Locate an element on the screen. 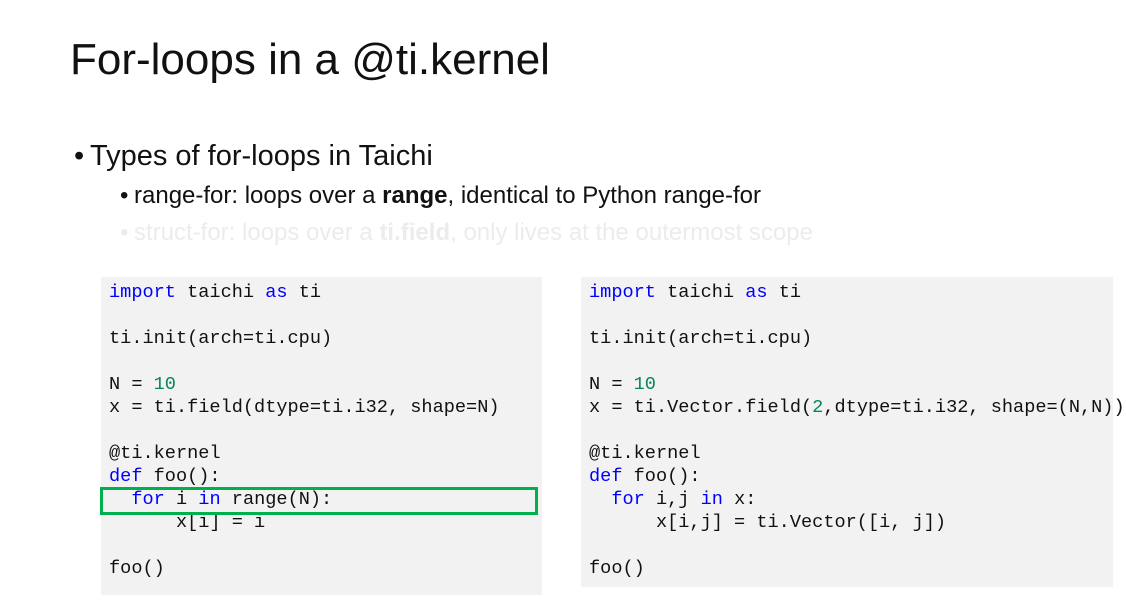 Image resolution: width=1126 pixels, height=603 pixels. code-number: 2 is located at coordinates (818, 407).